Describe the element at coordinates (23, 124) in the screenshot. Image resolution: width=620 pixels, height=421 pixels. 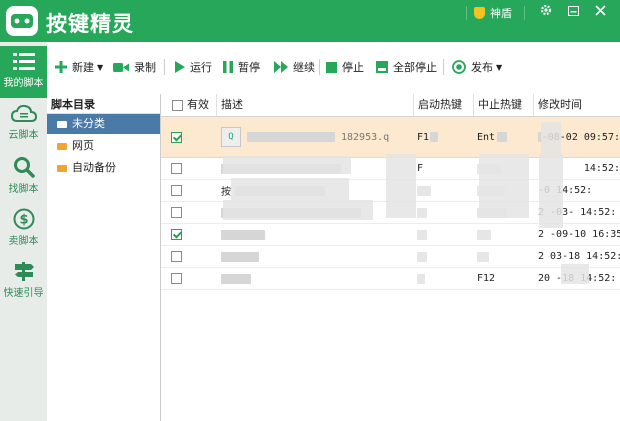
I see `sidebar-item-cloud-scripts: 云脚本` at that location.